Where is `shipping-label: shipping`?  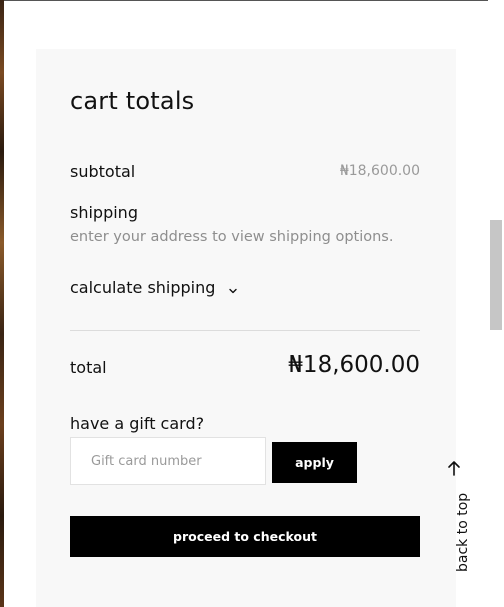
shipping-label: shipping is located at coordinates (104, 212).